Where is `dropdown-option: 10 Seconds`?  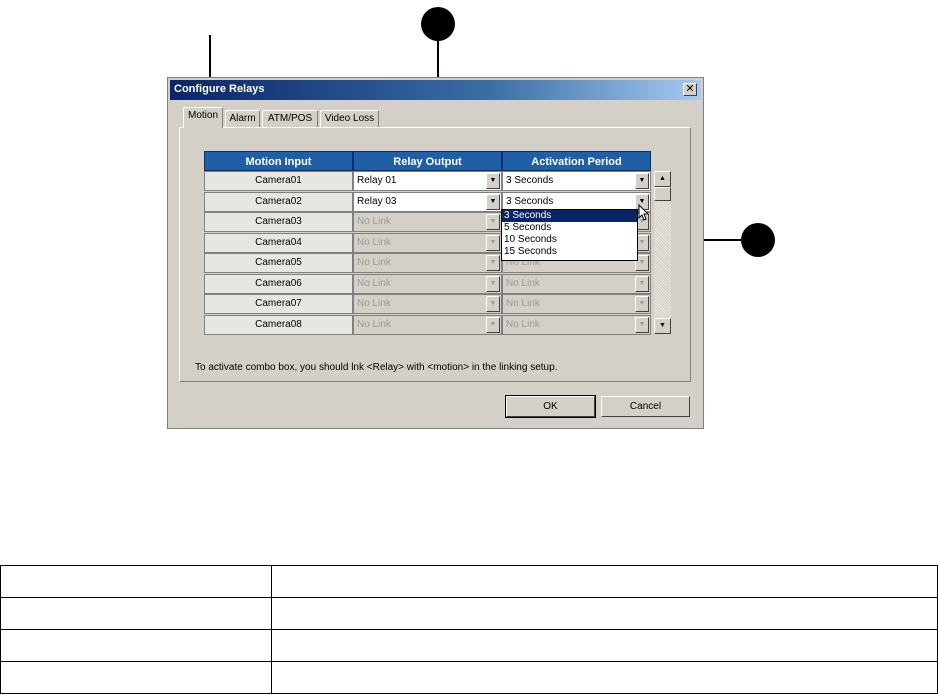
dropdown-option: 10 Seconds is located at coordinates (569, 240).